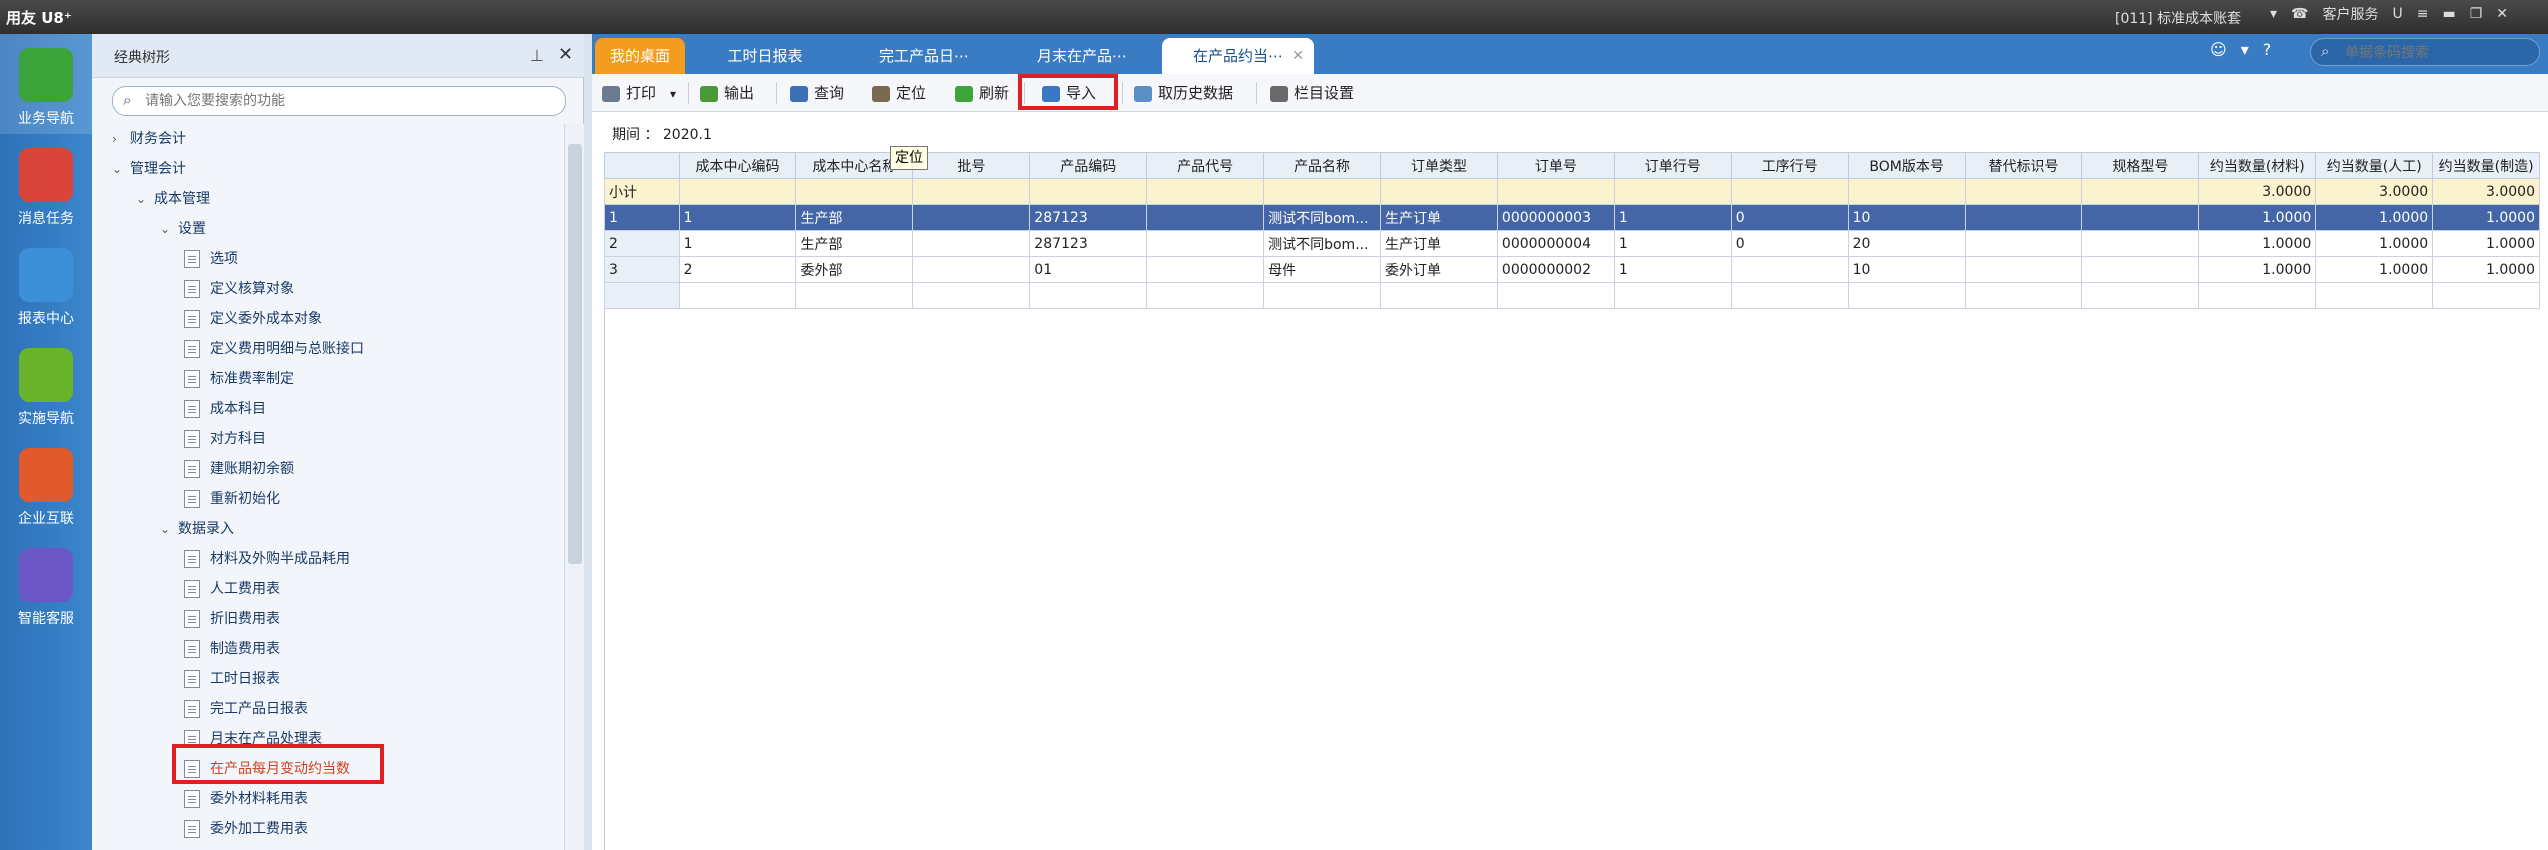  Describe the element at coordinates (253, 319) in the screenshot. I see `tree-item: 定义委外成本对象` at that location.